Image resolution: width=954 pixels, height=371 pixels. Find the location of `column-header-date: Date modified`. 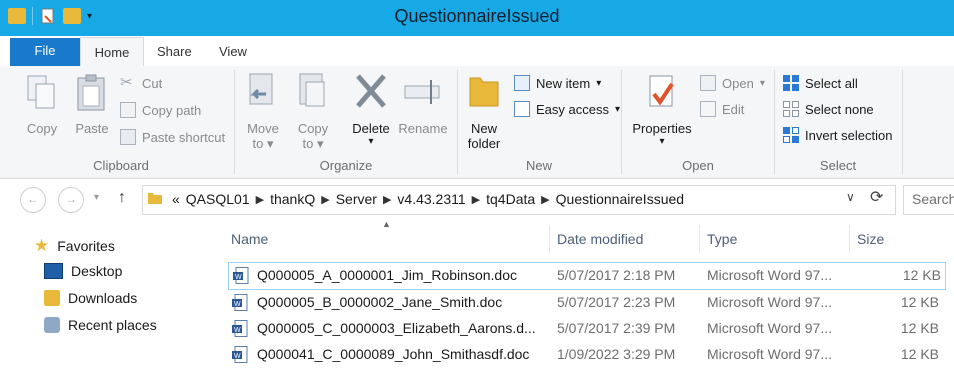

column-header-date: Date modified is located at coordinates (600, 239).